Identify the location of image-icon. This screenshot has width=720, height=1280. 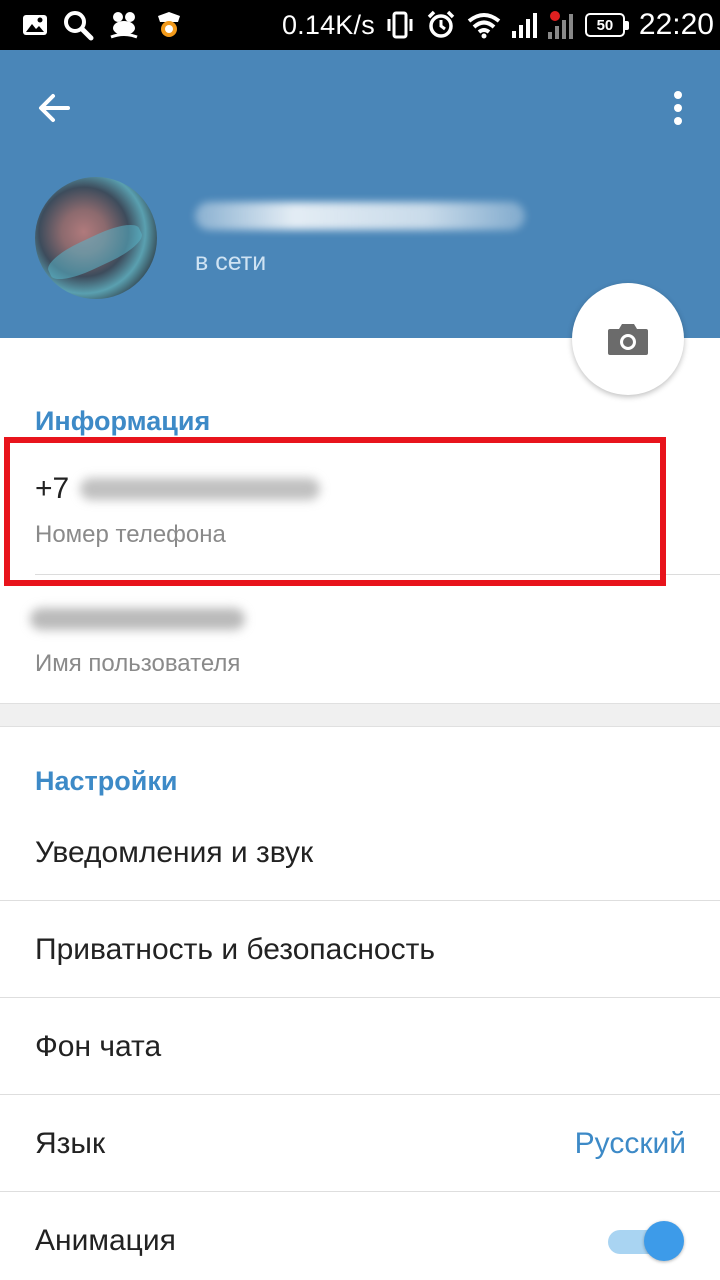
(35, 25).